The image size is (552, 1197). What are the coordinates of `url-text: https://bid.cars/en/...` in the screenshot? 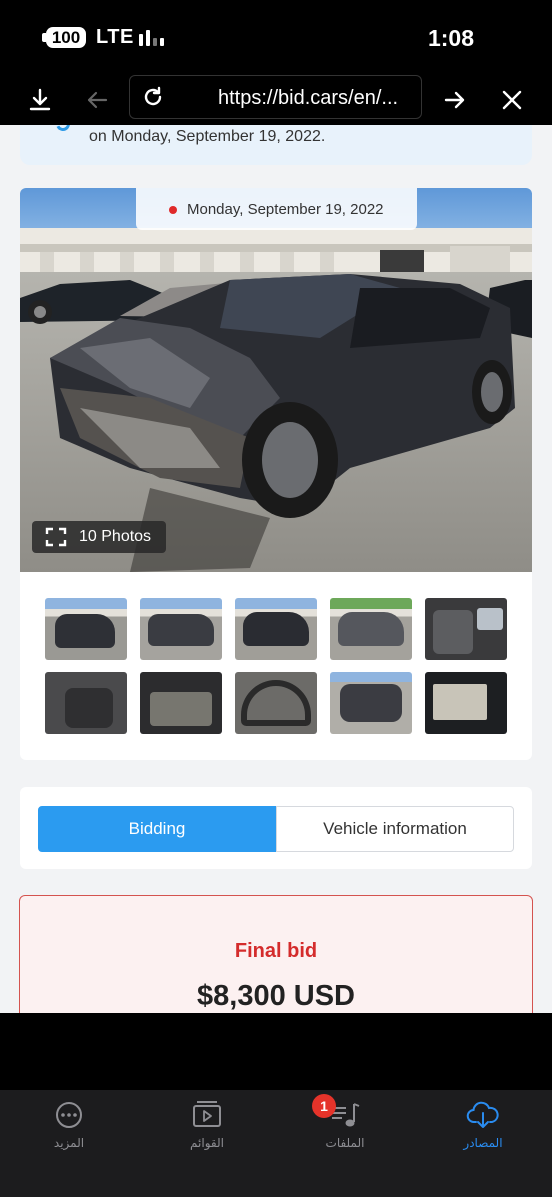 It's located at (308, 98).